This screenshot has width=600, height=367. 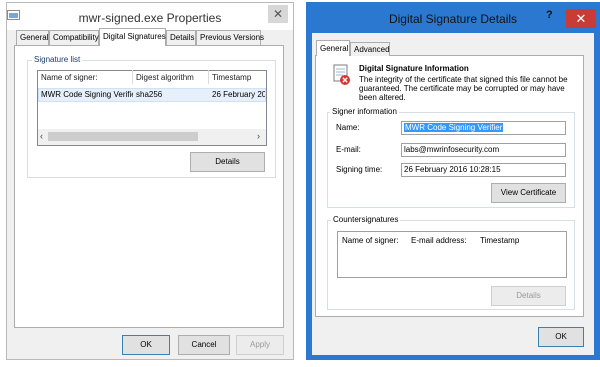 I want to click on name-field: MWR Code Signing Verifier, so click(x=483, y=128).